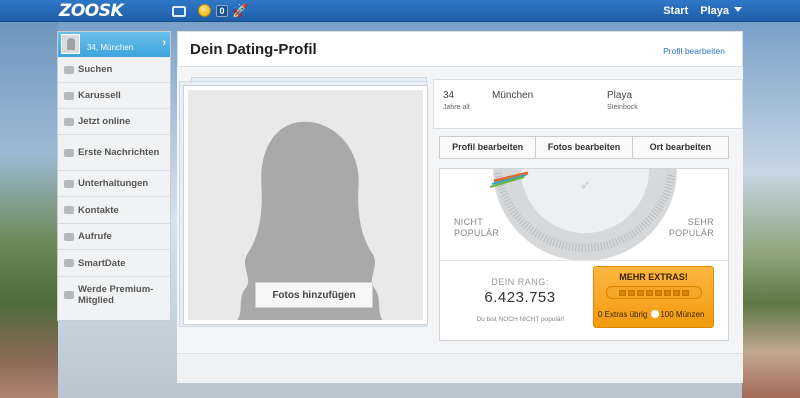 The width and height of the screenshot is (800, 398). Describe the element at coordinates (691, 233) in the screenshot. I see `very-popular-line2: POPULÄR` at that location.